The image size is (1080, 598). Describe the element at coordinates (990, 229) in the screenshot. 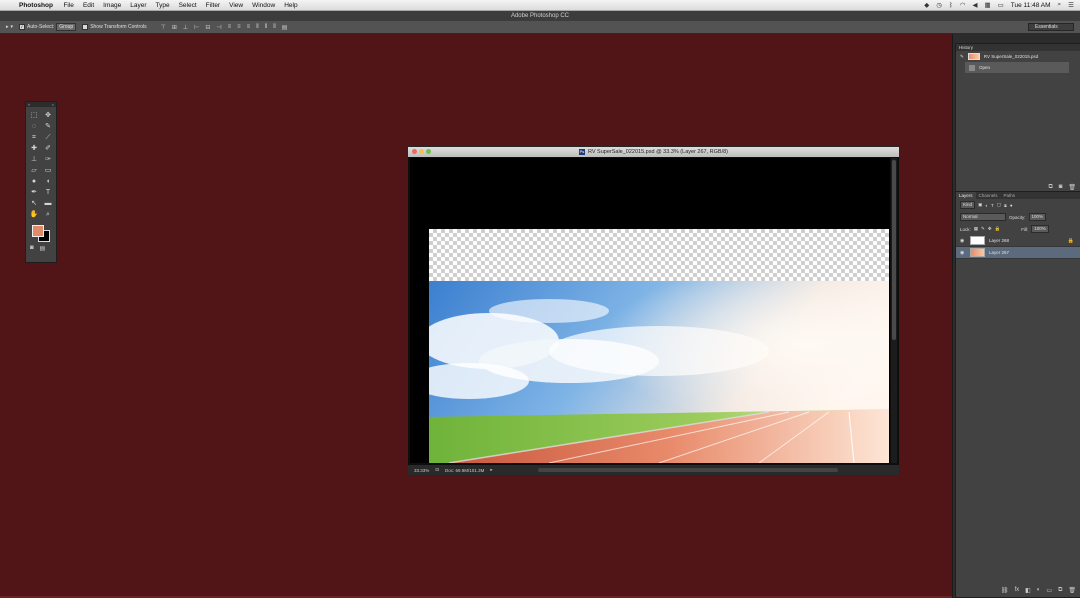

I see `lock-position-icon: ✥` at that location.